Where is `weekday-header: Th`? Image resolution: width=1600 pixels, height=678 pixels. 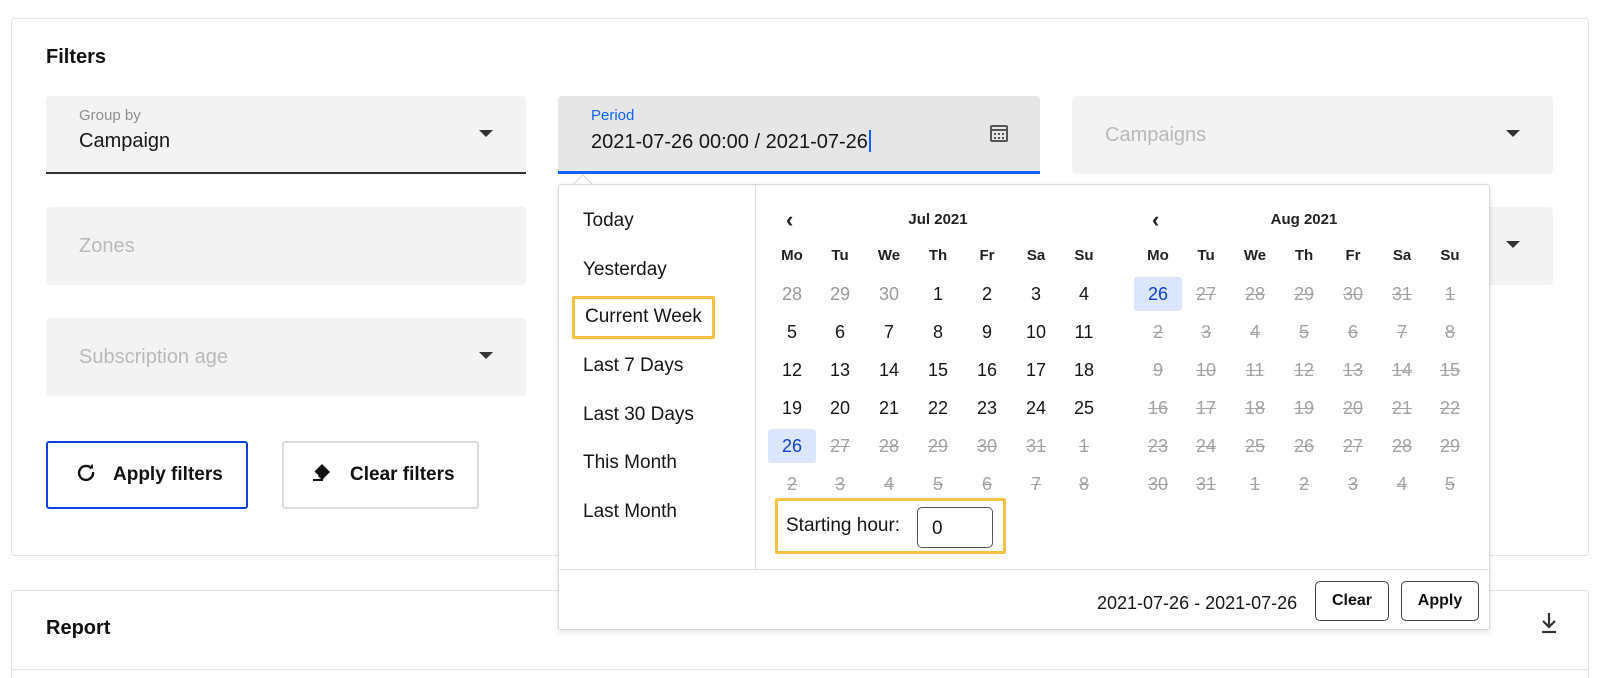 weekday-header: Th is located at coordinates (938, 255).